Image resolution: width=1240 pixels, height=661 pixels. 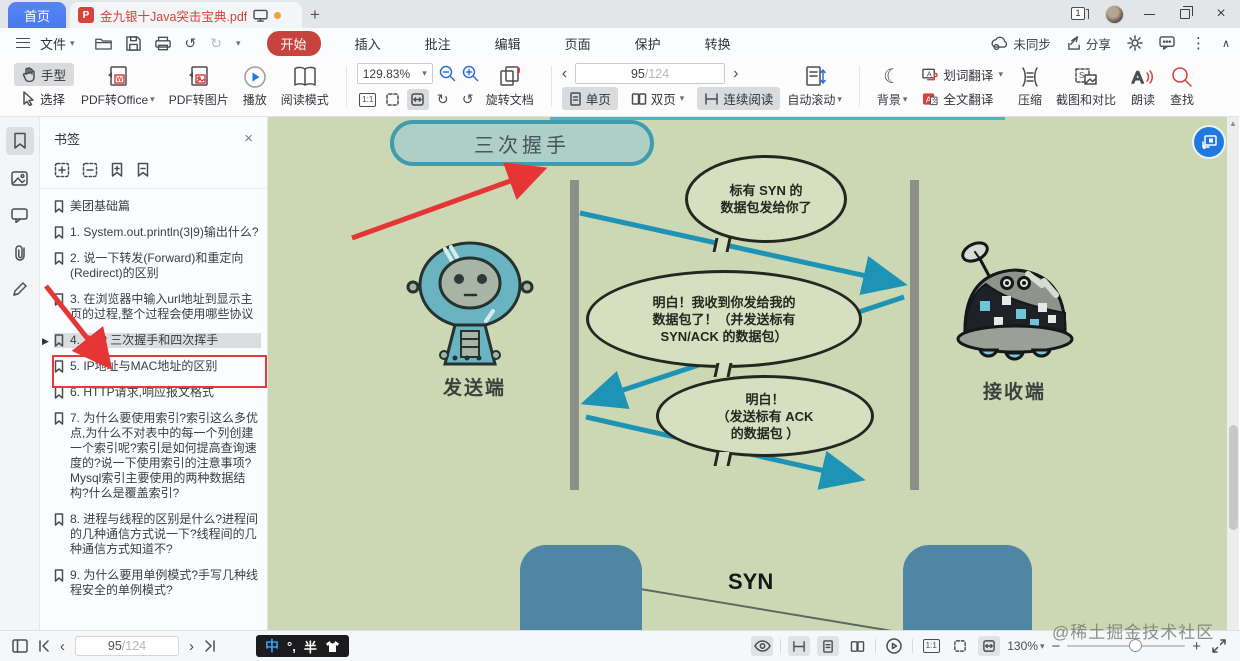 What do you see at coordinates (438, 43) in the screenshot?
I see `tab-comment: 批注` at bounding box center [438, 43].